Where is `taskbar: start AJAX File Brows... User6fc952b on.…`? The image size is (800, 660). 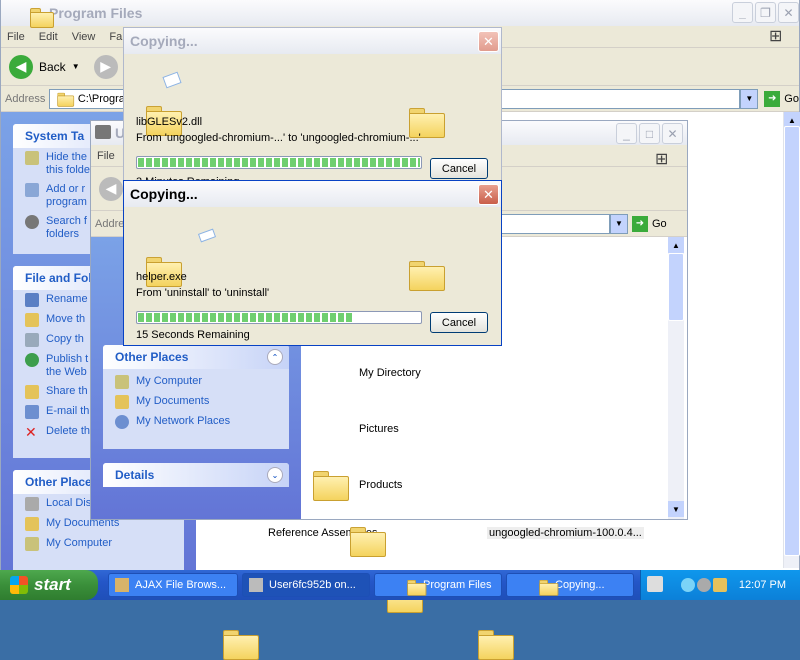 taskbar: start AJAX File Brows... User6fc952b on.… is located at coordinates (400, 585).